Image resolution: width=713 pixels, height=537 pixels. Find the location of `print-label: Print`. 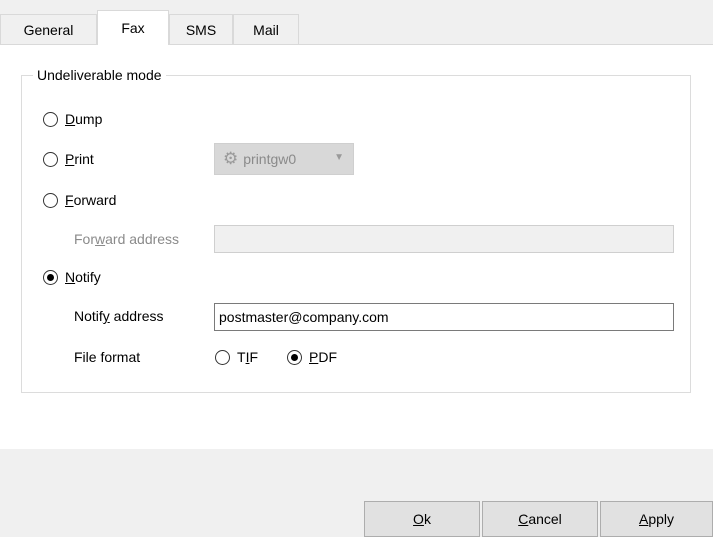

print-label: Print is located at coordinates (79, 159).